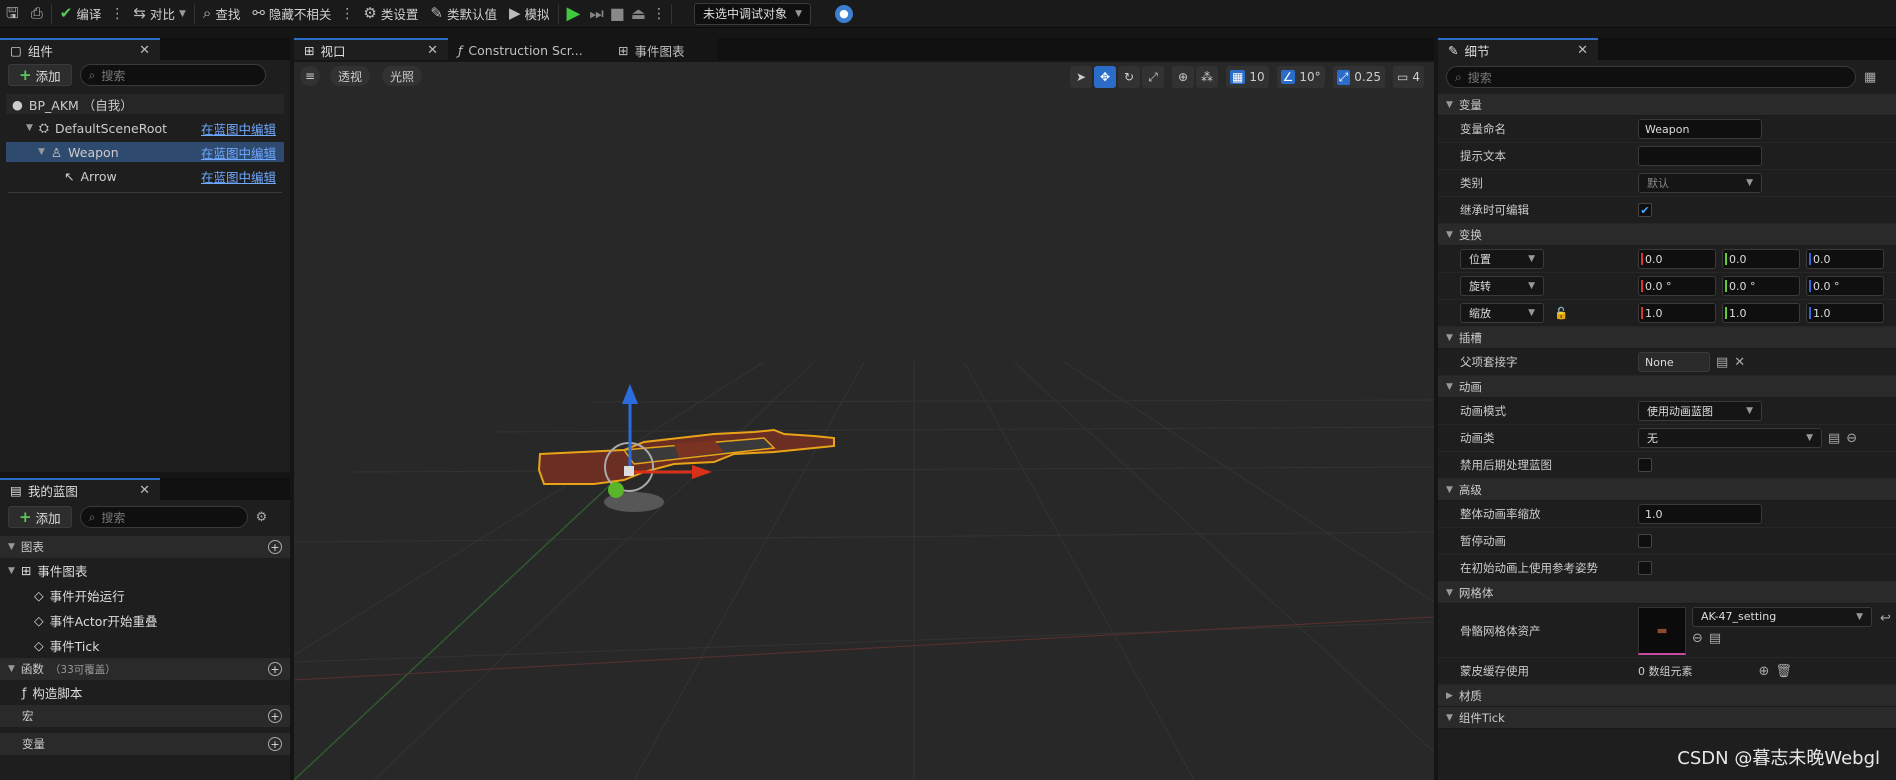 This screenshot has width=1896, height=780. I want to click on variable-name-field: Weapon, so click(1700, 129).